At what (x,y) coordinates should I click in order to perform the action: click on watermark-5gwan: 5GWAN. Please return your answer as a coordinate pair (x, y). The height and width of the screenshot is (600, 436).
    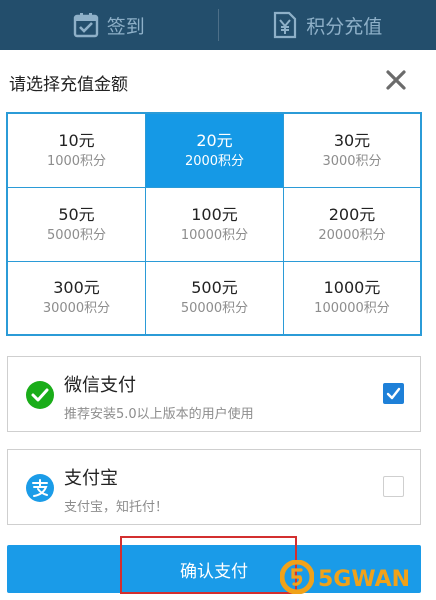
    Looking at the image, I should click on (354, 579).